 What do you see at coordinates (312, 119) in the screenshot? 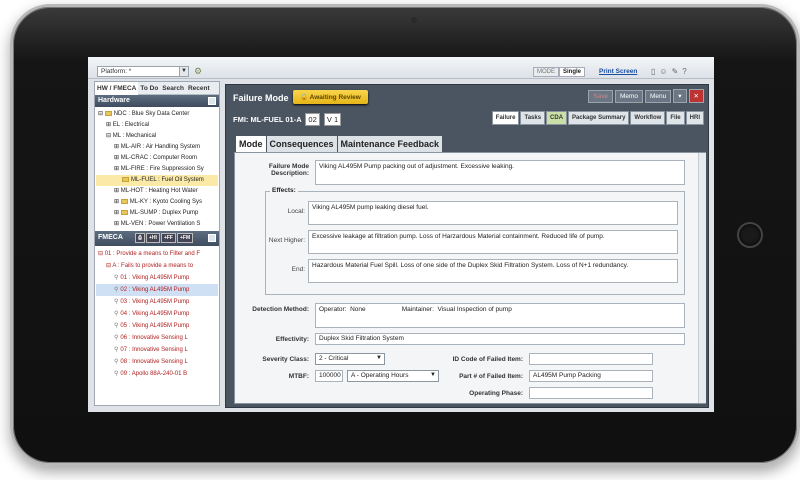
I see `fmi-number: 02` at bounding box center [312, 119].